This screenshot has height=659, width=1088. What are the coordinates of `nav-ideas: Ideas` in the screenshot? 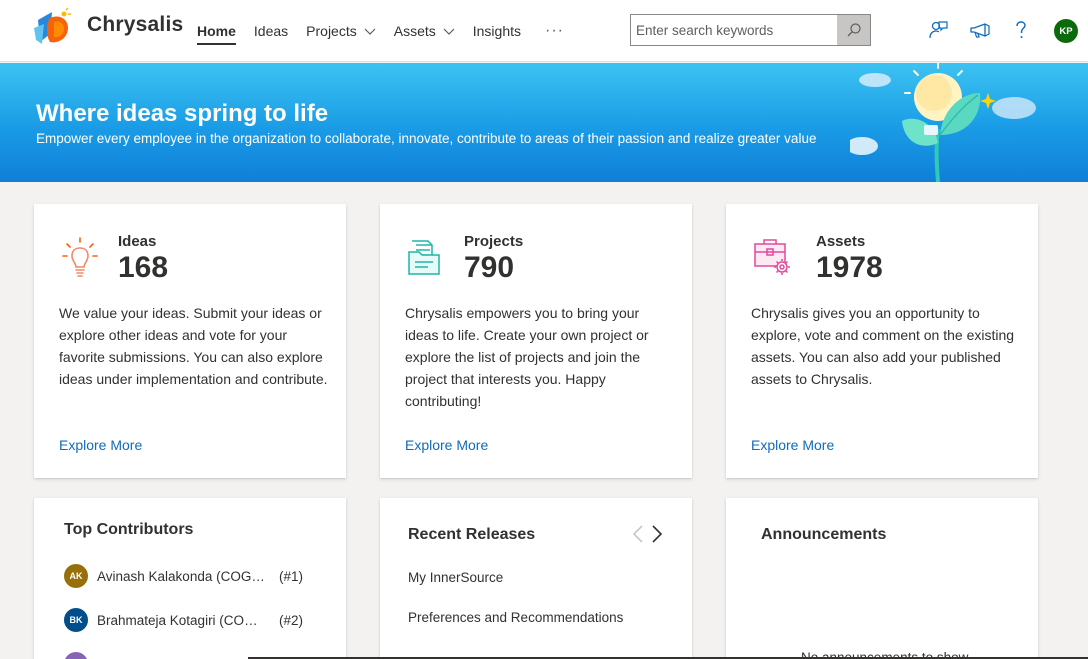 It's located at (271, 31).